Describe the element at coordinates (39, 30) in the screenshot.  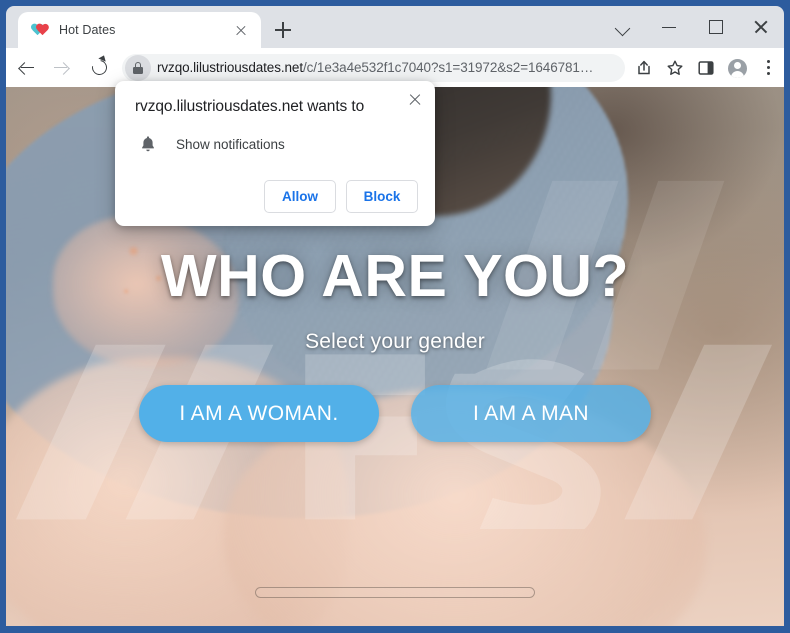
I see `split-heart-icon` at that location.